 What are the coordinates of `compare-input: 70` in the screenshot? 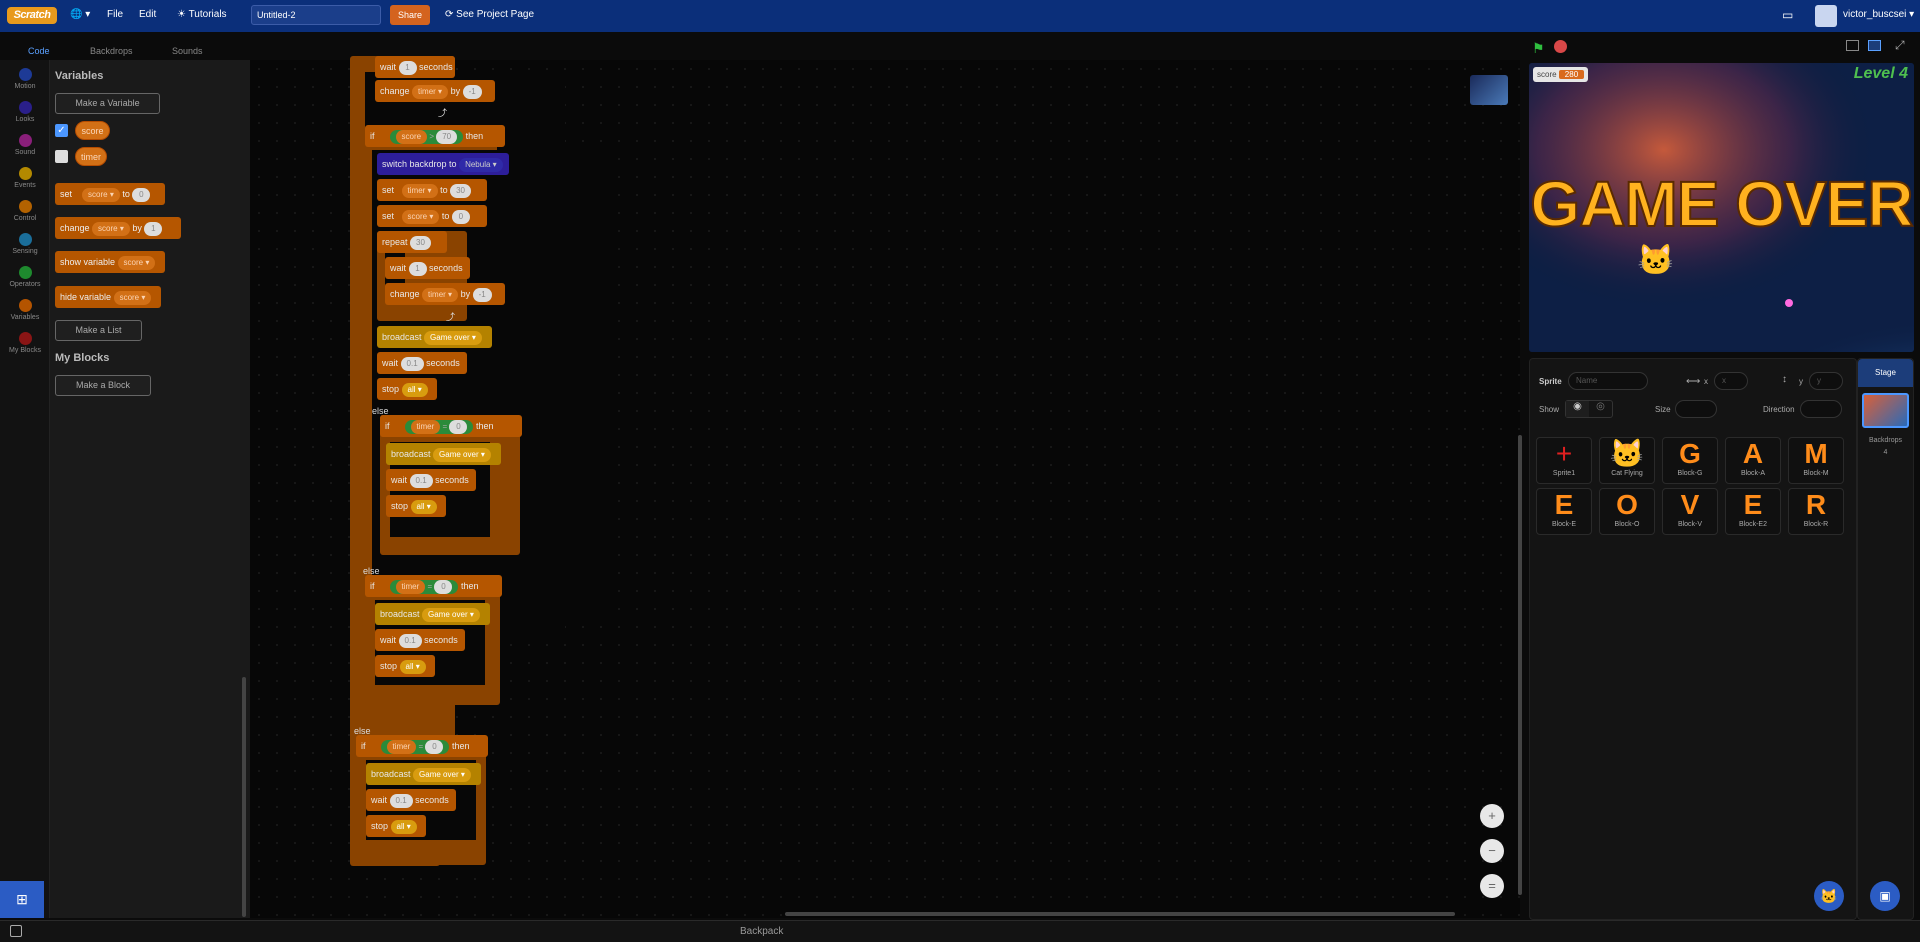 It's located at (447, 136).